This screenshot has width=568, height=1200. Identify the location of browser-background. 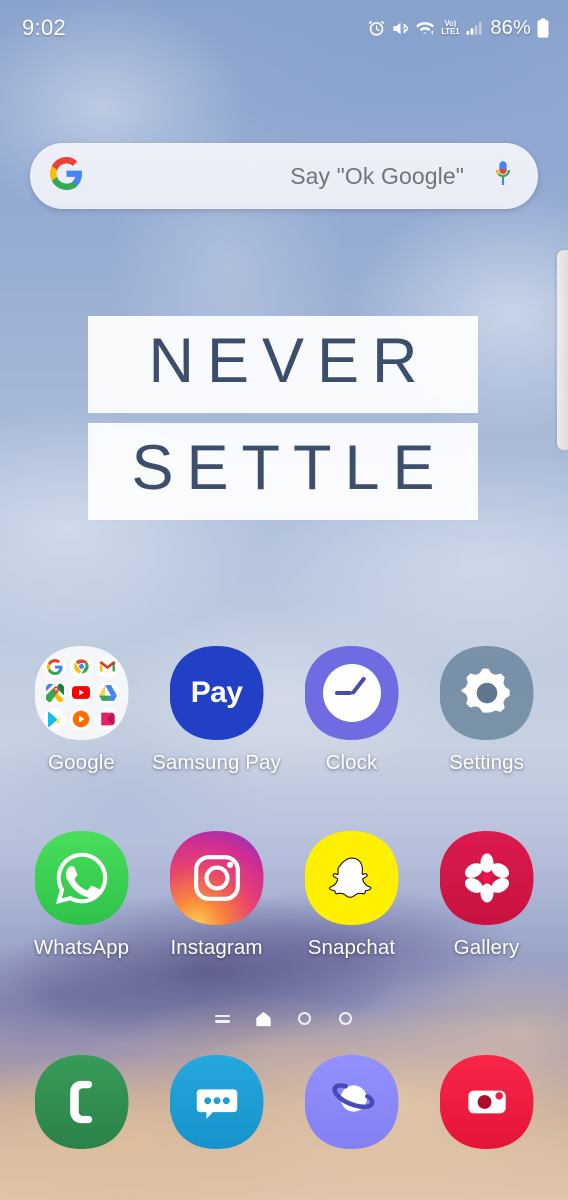
(352, 1102).